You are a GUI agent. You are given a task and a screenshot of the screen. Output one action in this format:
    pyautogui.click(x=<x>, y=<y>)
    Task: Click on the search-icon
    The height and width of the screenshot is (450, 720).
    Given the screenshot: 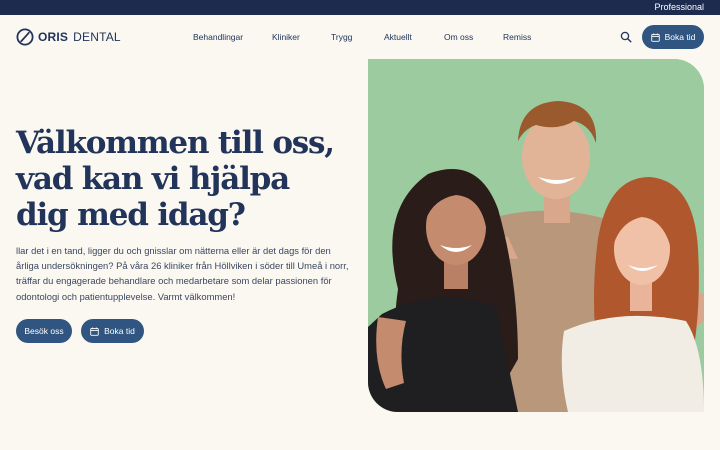 What is the action you would take?
    pyautogui.click(x=626, y=37)
    